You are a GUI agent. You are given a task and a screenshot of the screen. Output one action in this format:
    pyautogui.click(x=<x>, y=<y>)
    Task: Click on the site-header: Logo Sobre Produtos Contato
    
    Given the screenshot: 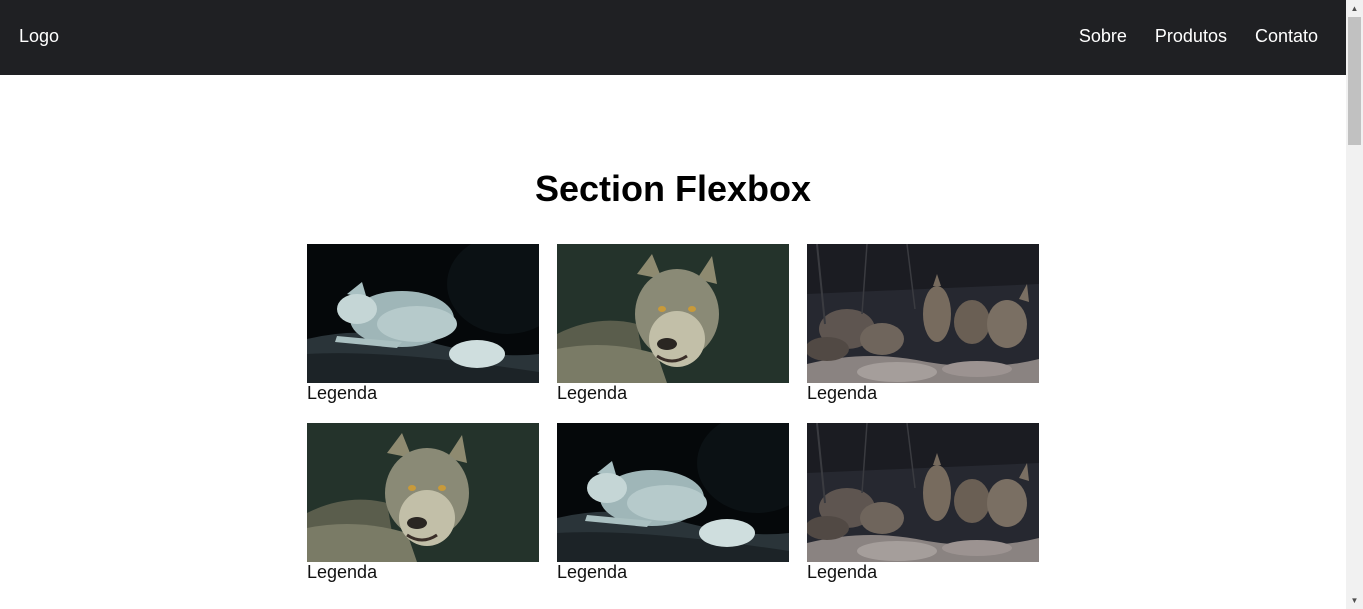 What is the action you would take?
    pyautogui.click(x=673, y=37)
    